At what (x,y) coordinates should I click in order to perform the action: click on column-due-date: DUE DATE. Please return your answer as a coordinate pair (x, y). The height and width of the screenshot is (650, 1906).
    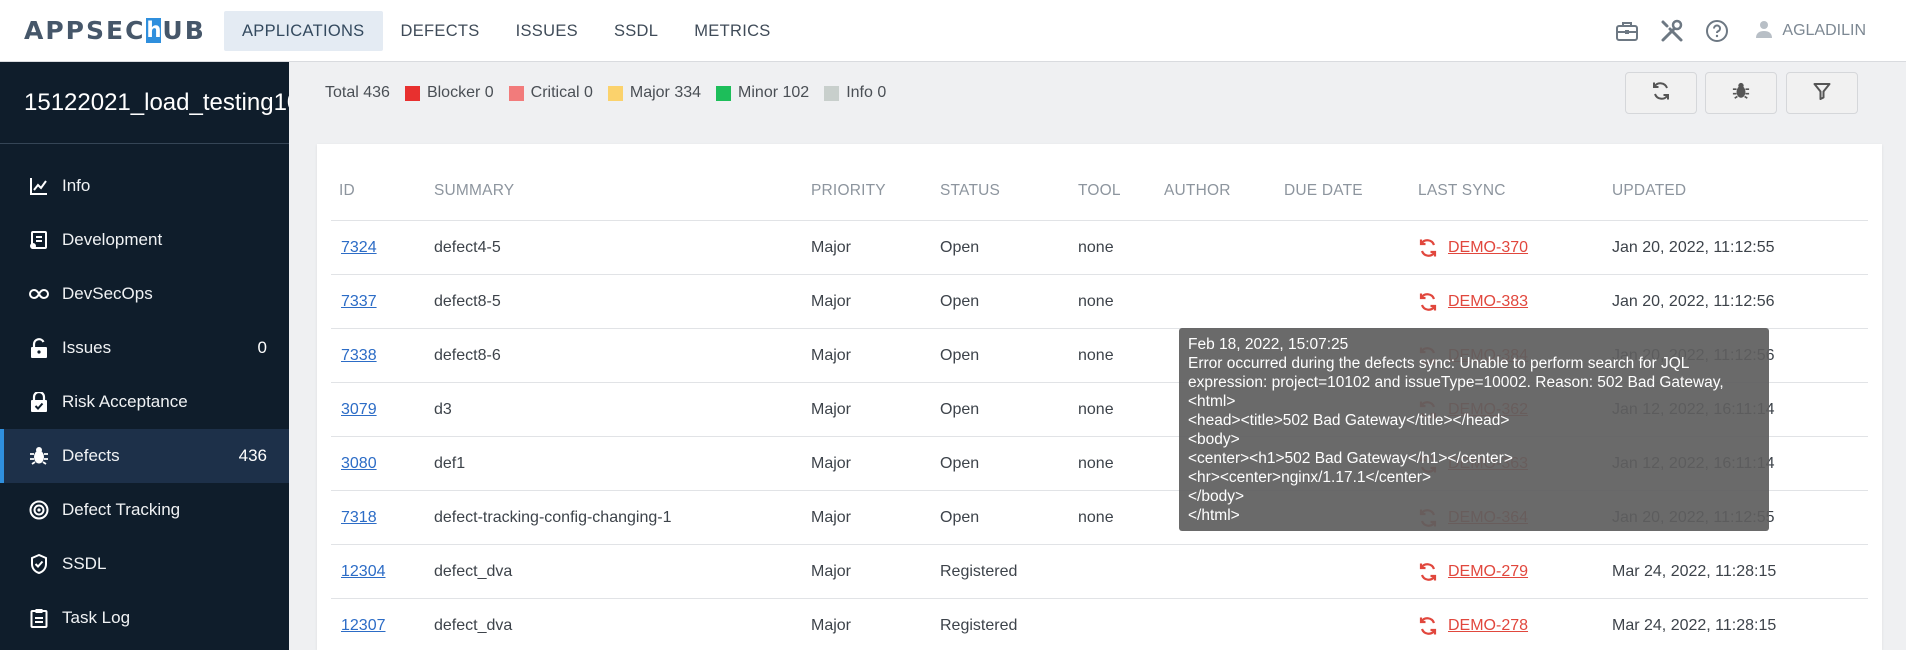
    Looking at the image, I should click on (1323, 191).